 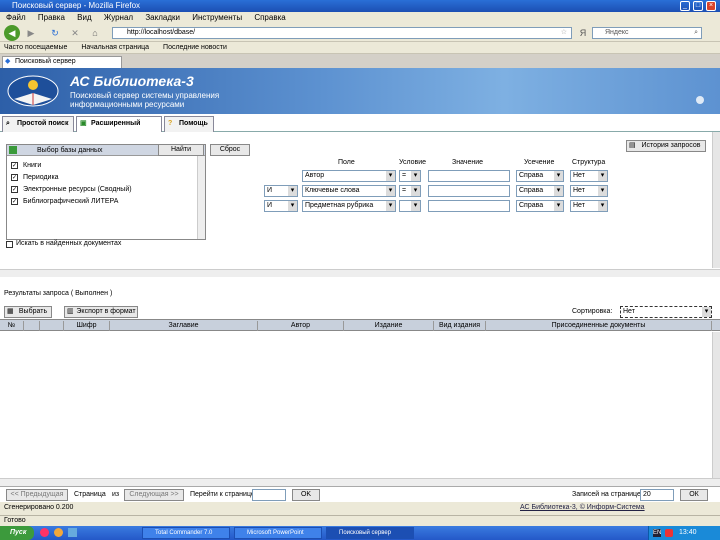 I want to click on next-page-button: Следующая >>, so click(x=154, y=495).